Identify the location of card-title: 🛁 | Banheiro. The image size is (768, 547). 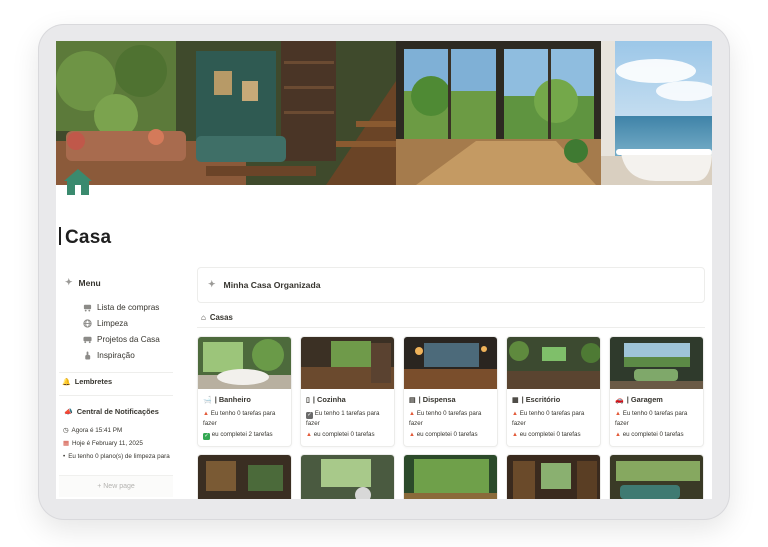
(227, 399).